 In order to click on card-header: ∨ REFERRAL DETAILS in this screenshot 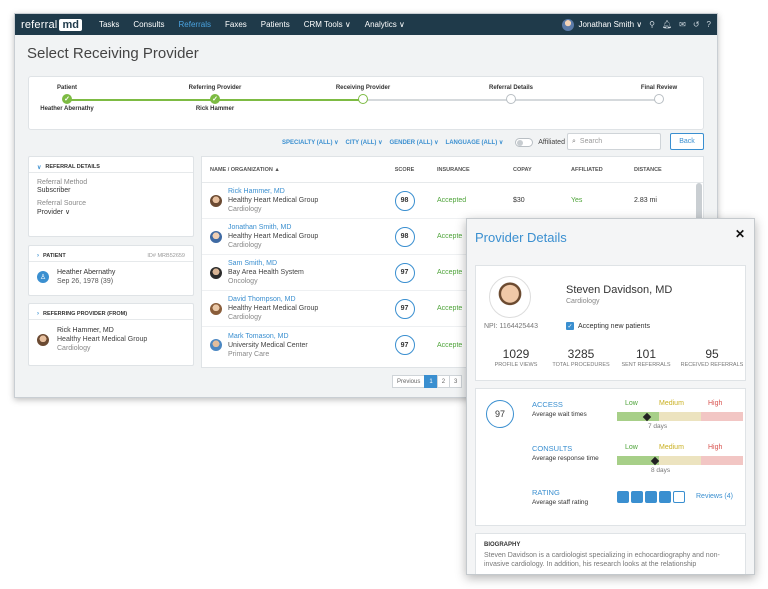, I will do `click(111, 165)`.